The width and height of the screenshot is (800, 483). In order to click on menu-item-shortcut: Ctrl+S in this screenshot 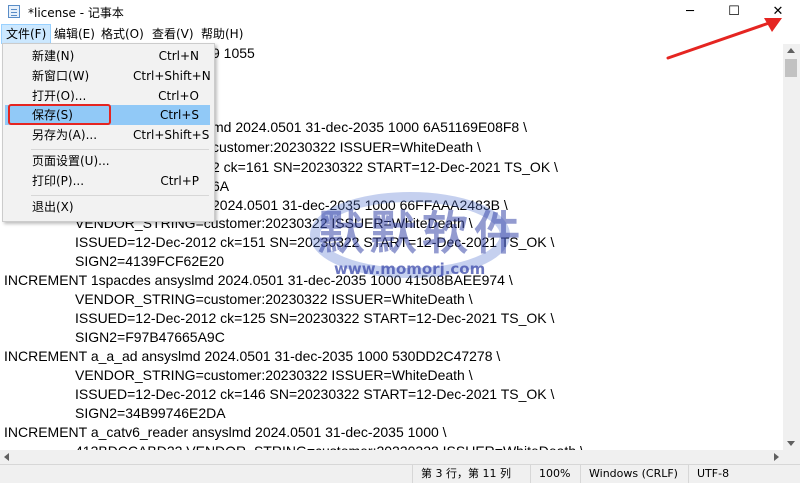, I will do `click(179, 115)`.